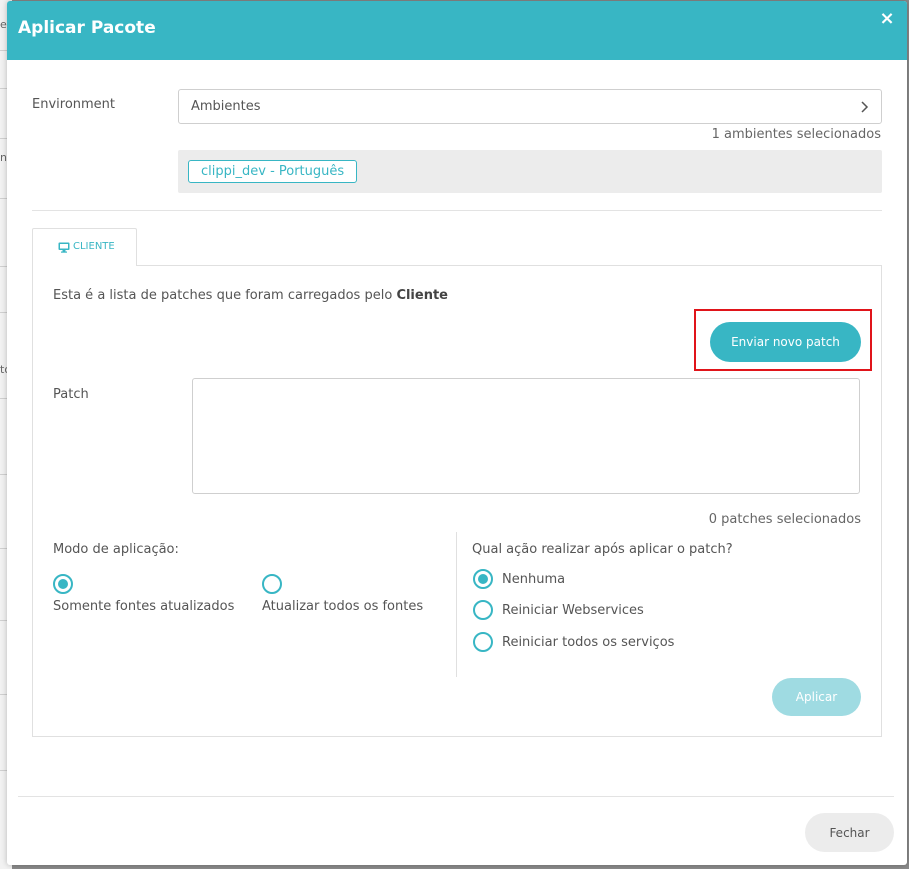 This screenshot has width=909, height=869. Describe the element at coordinates (849, 832) in the screenshot. I see `close-button: Fechar` at that location.